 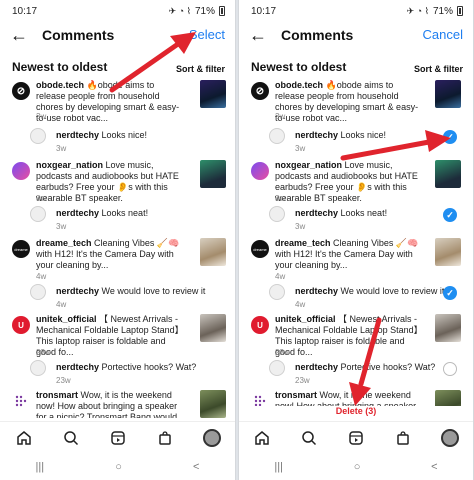 I want to click on header: ← Comments Select, so click(x=117, y=35).